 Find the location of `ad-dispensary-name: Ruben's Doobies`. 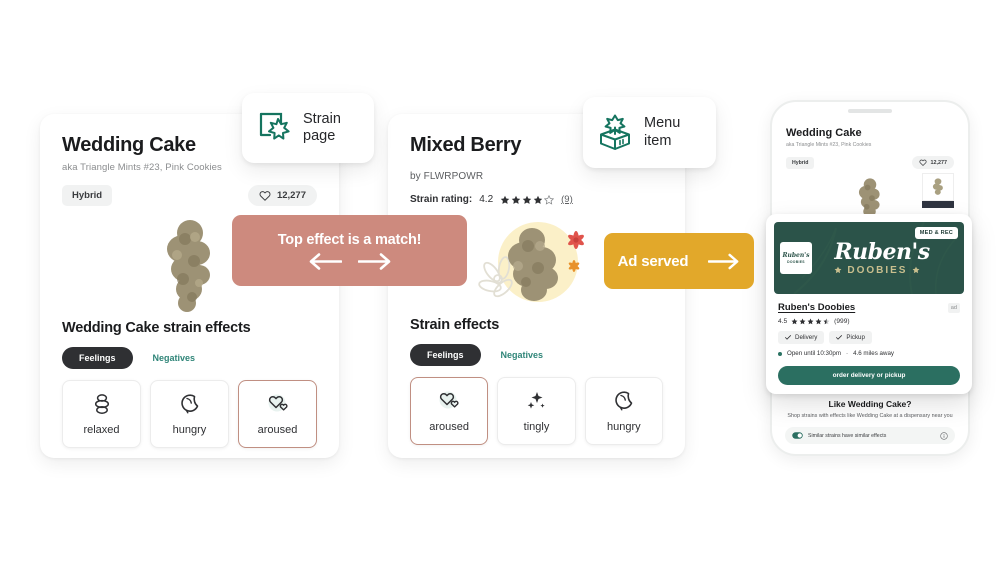

ad-dispensary-name: Ruben's Doobies is located at coordinates (816, 307).